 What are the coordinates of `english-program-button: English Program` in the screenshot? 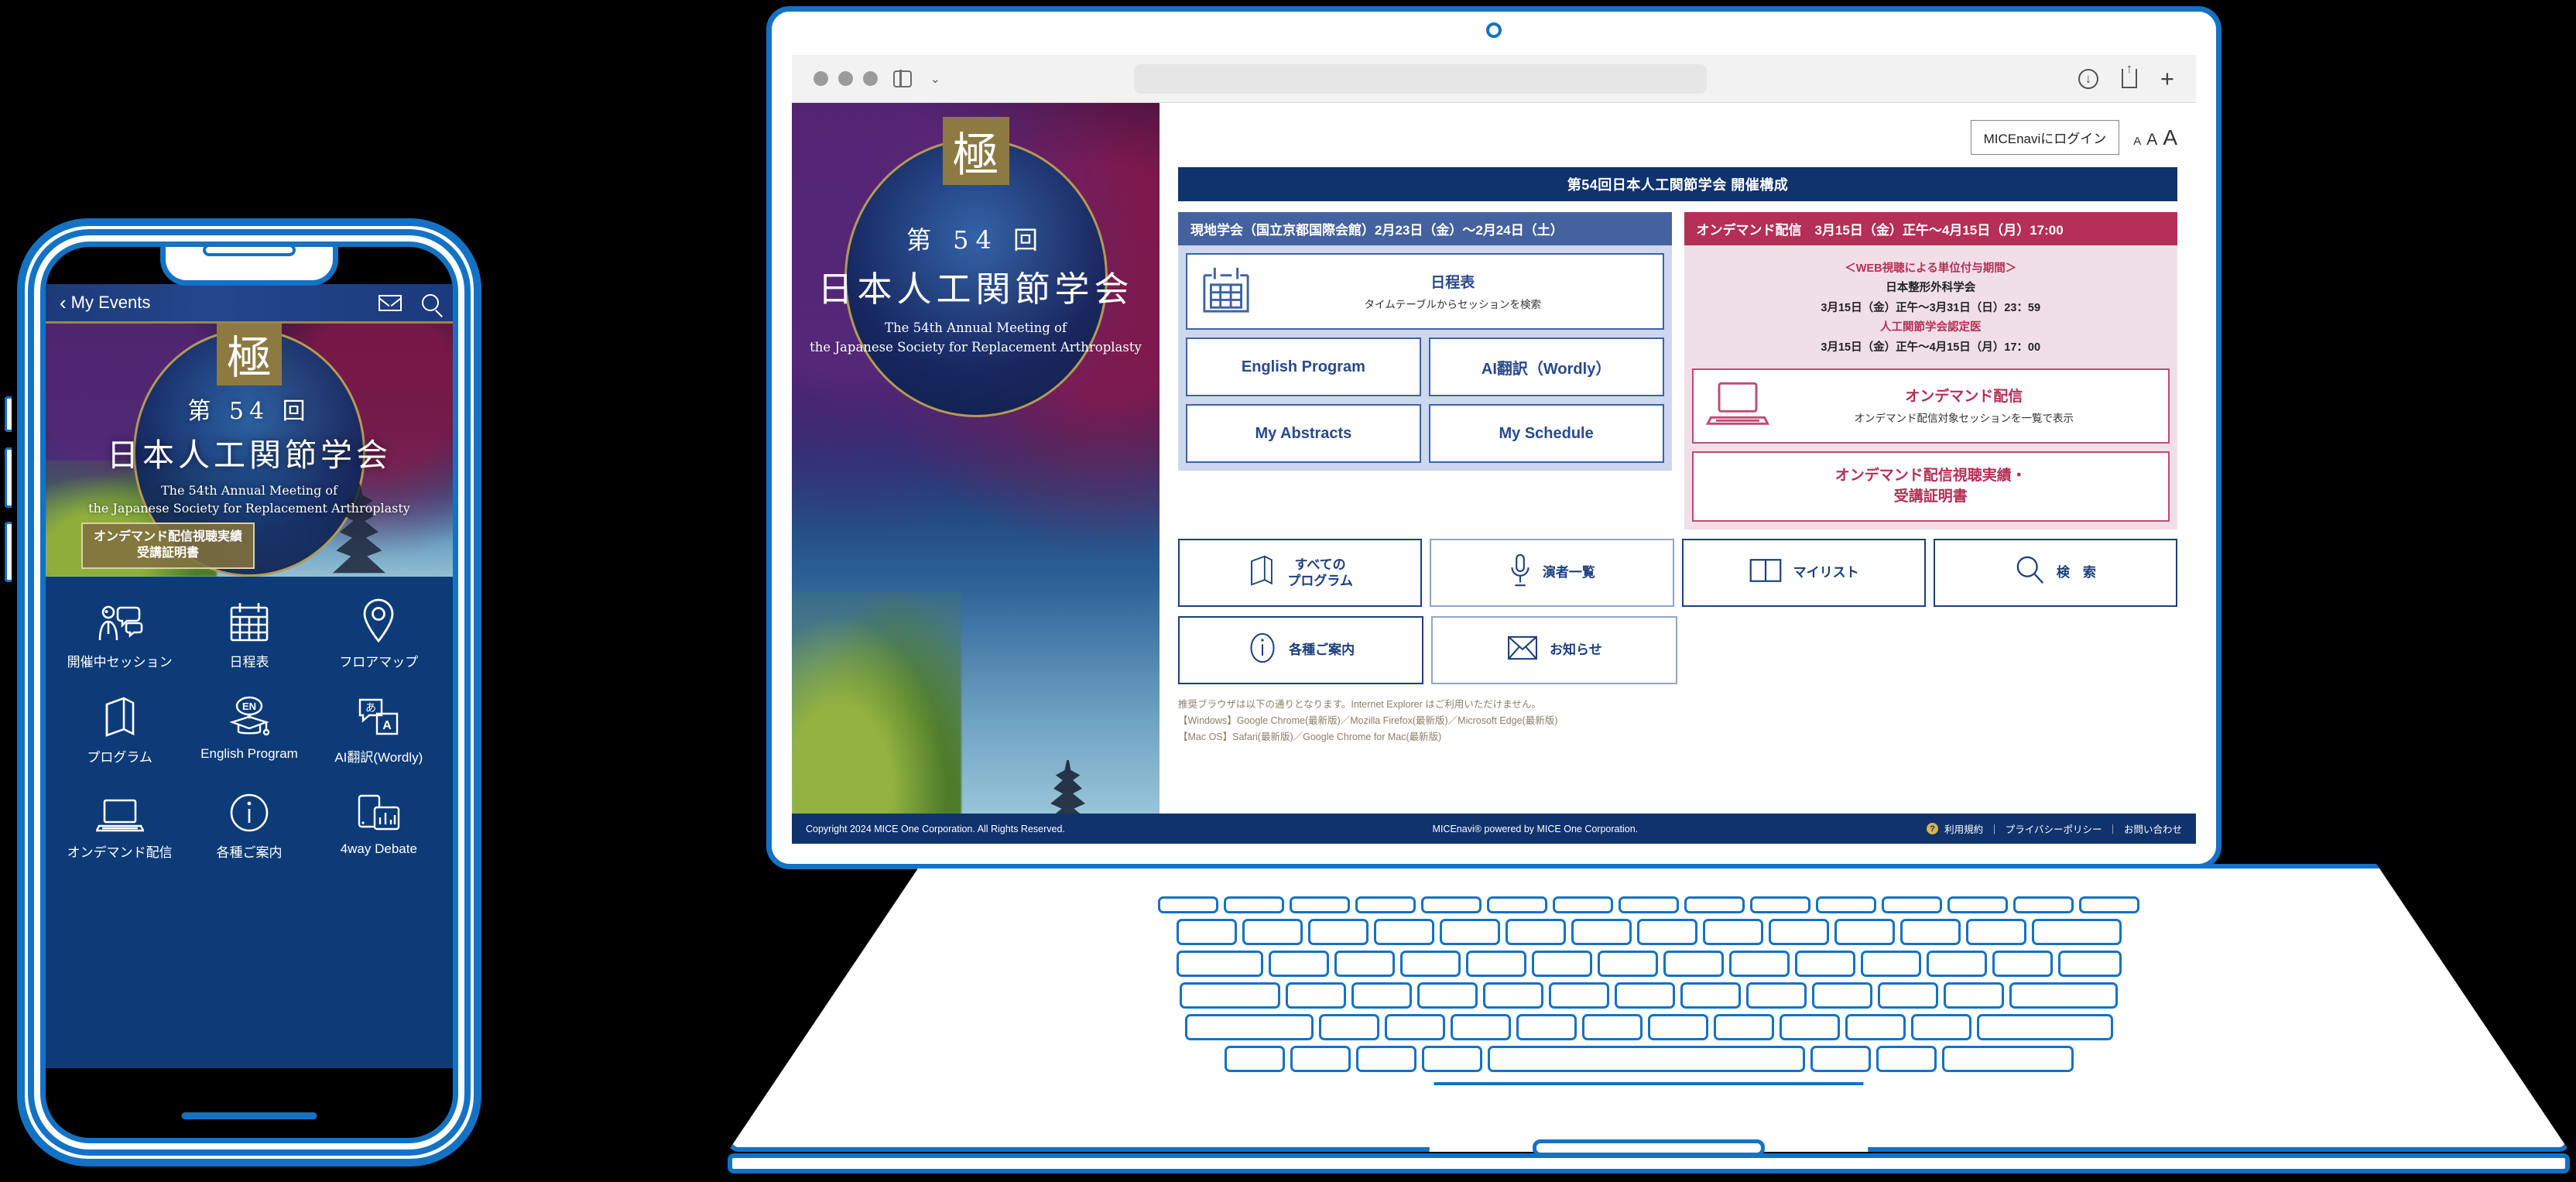 It's located at (1303, 366).